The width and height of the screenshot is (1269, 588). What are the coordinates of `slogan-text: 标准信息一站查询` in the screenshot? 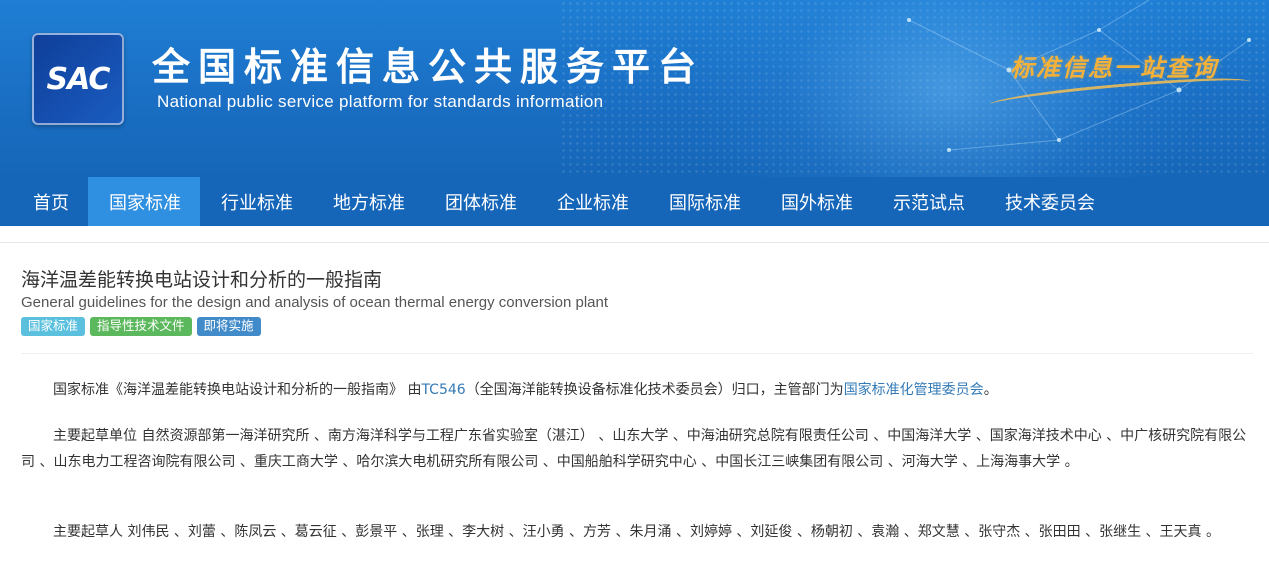 It's located at (1114, 67).